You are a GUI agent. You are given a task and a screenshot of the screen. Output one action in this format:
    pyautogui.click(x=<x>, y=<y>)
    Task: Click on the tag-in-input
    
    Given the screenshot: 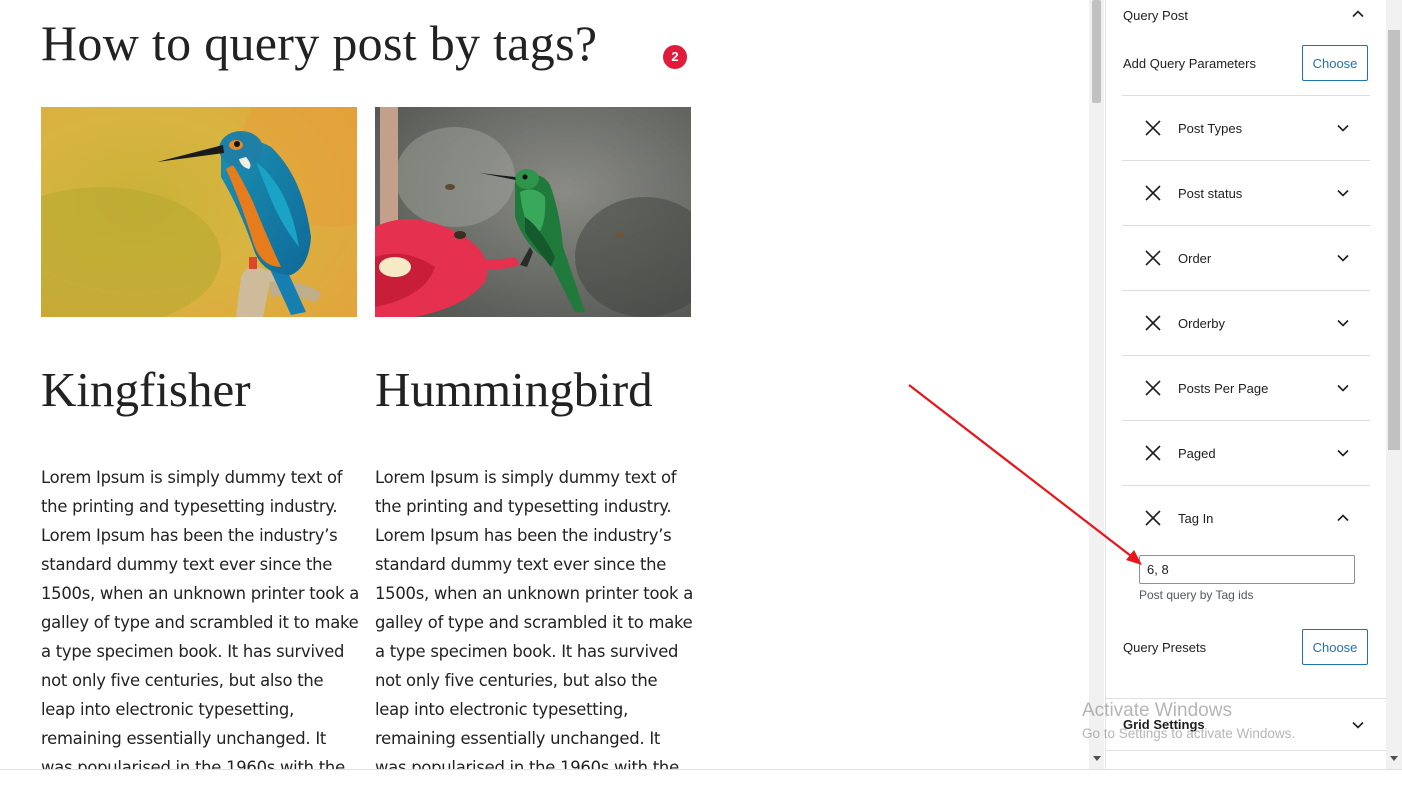 What is the action you would take?
    pyautogui.click(x=1247, y=569)
    